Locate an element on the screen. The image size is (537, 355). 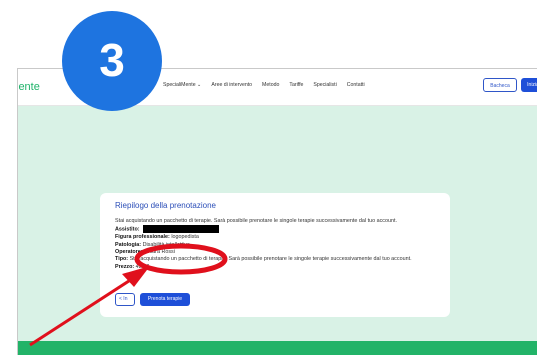
annotation-overlay is located at coordinates (128, 295).